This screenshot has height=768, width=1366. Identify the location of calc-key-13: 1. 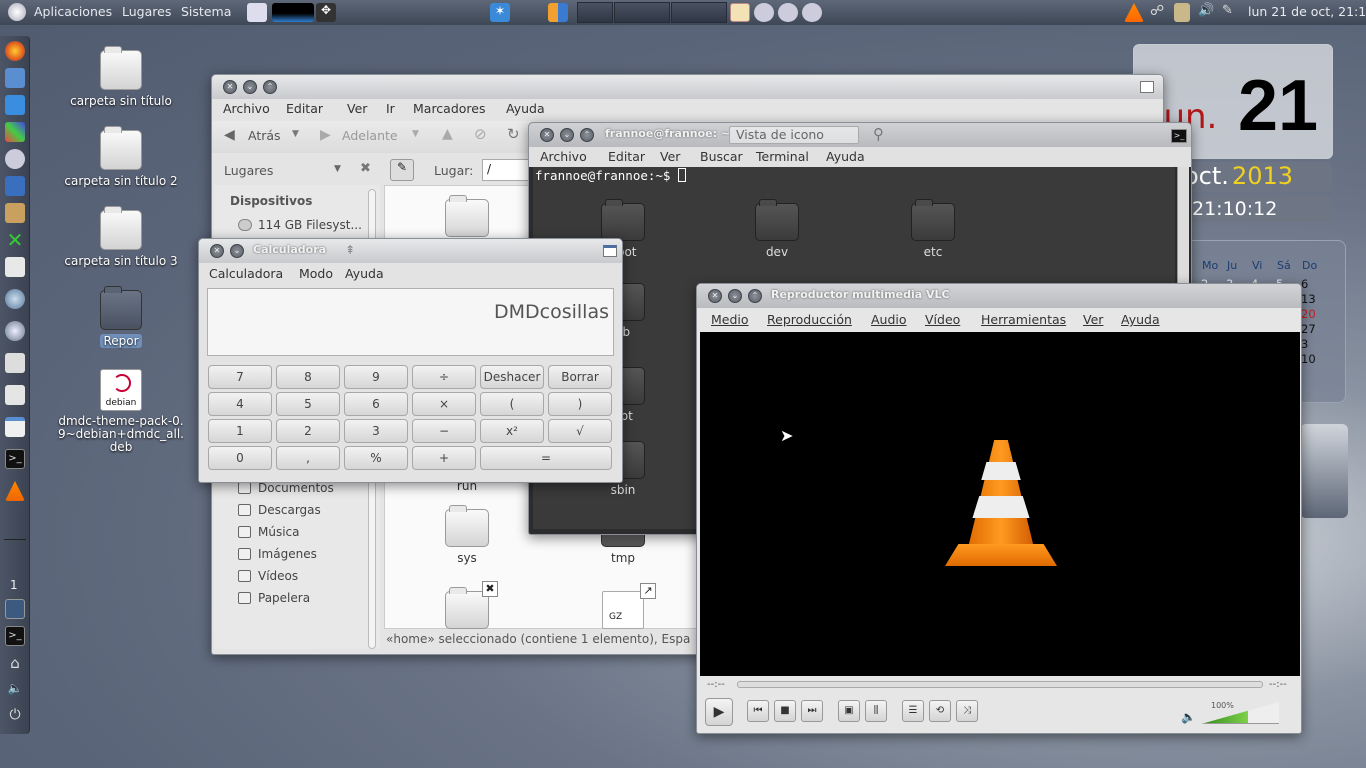
(240, 431).